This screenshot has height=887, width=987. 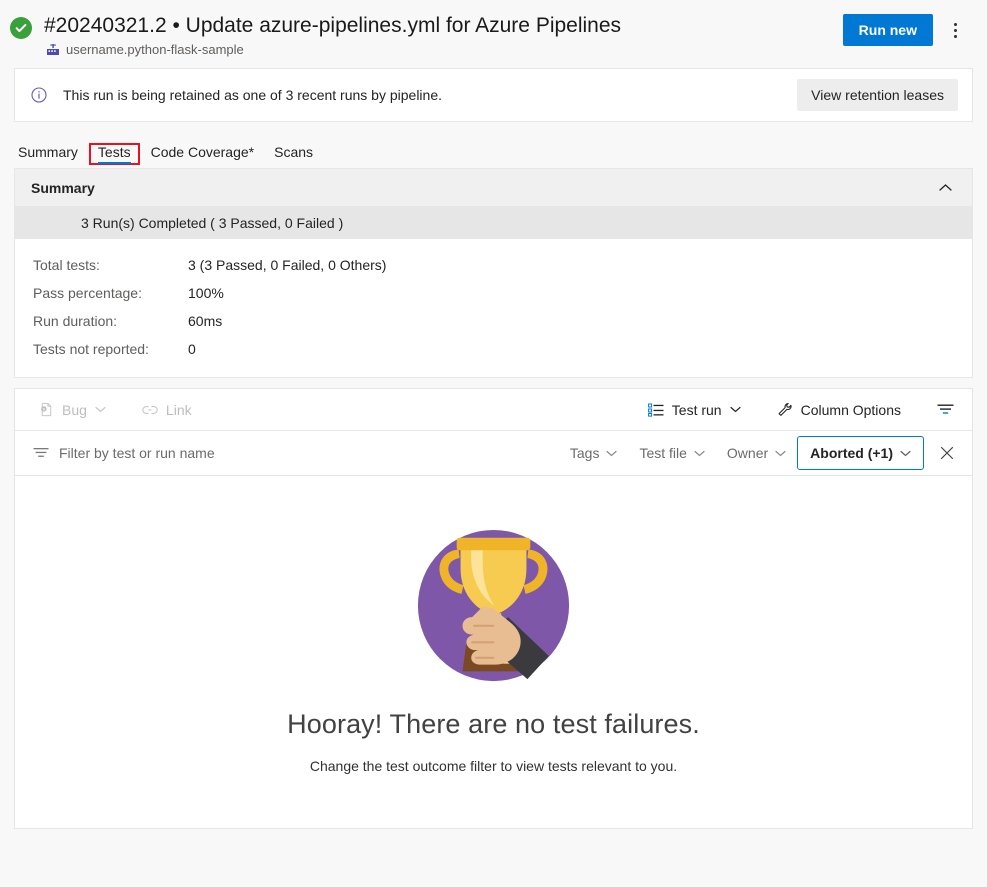 I want to click on bug-label: Bug, so click(x=74, y=409).